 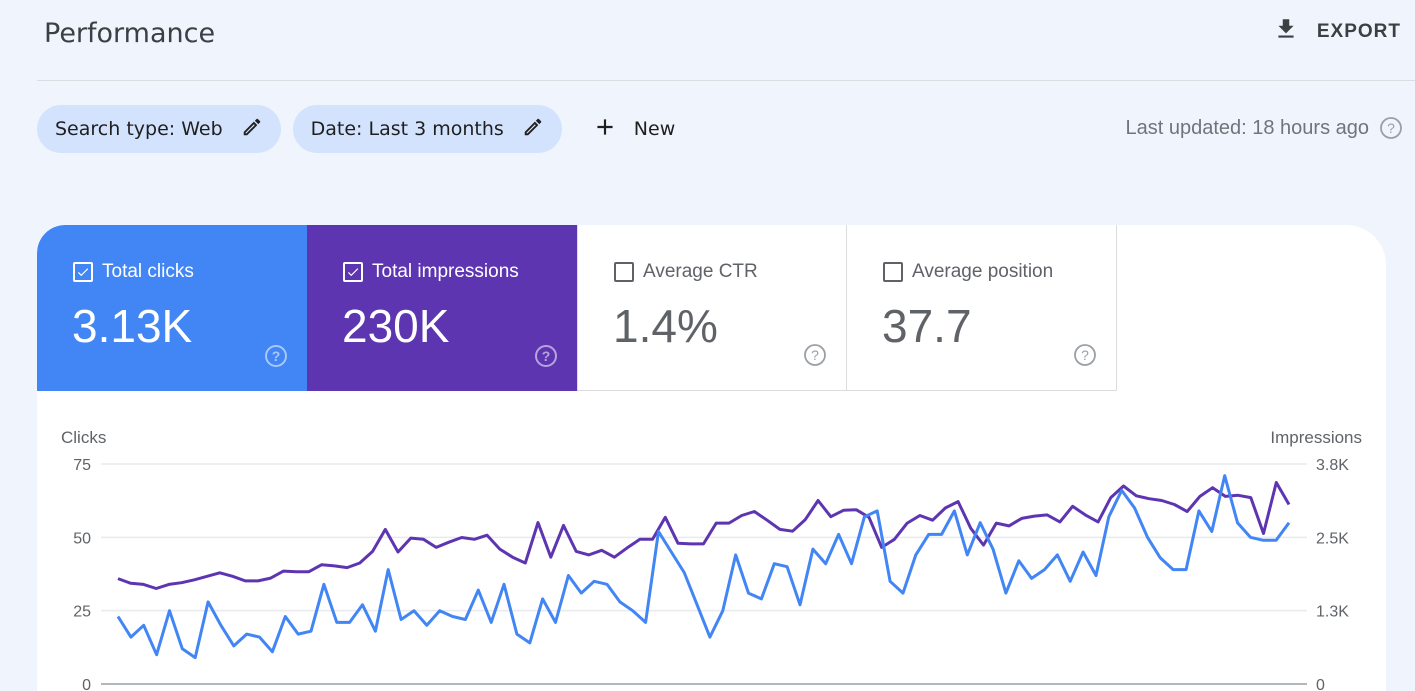 I want to click on metric-tile-total-clicks: Total clicks 3.13K ?, so click(x=172, y=308).